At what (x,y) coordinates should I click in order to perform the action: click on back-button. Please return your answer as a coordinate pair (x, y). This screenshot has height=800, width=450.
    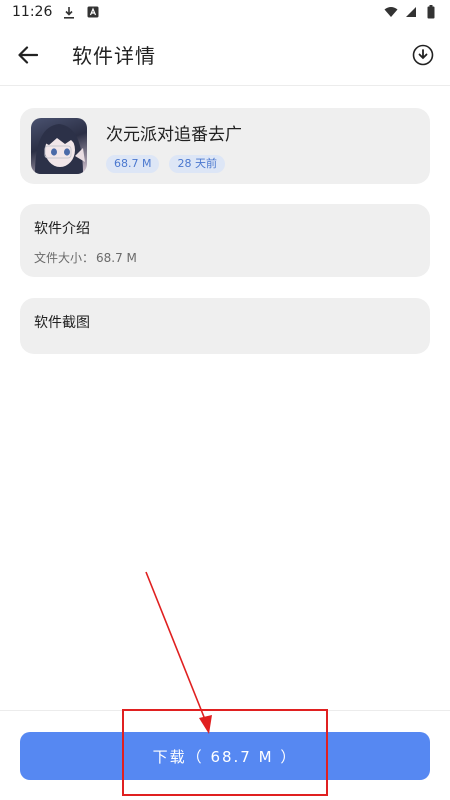
    Looking at the image, I should click on (28, 55).